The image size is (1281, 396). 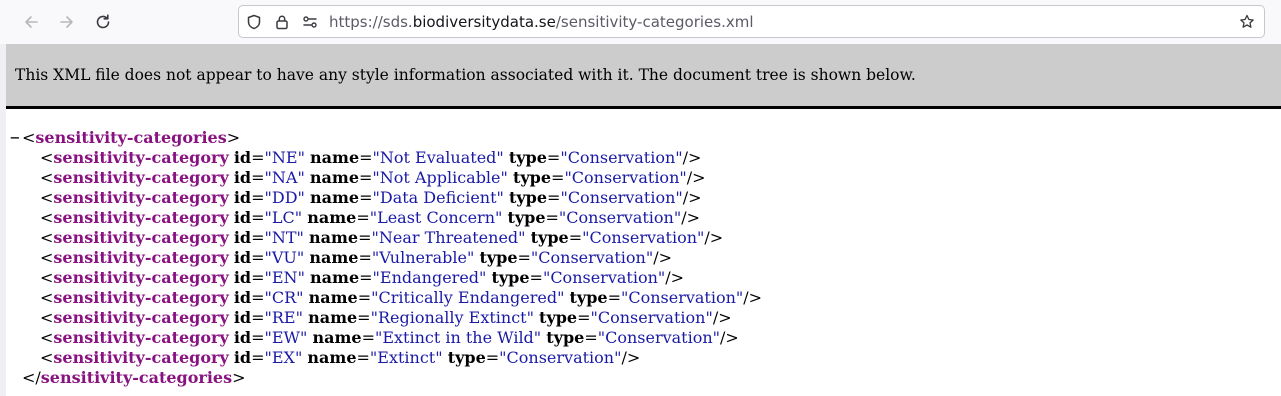 I want to click on attr-value-name: Regionally Extinct, so click(x=452, y=317).